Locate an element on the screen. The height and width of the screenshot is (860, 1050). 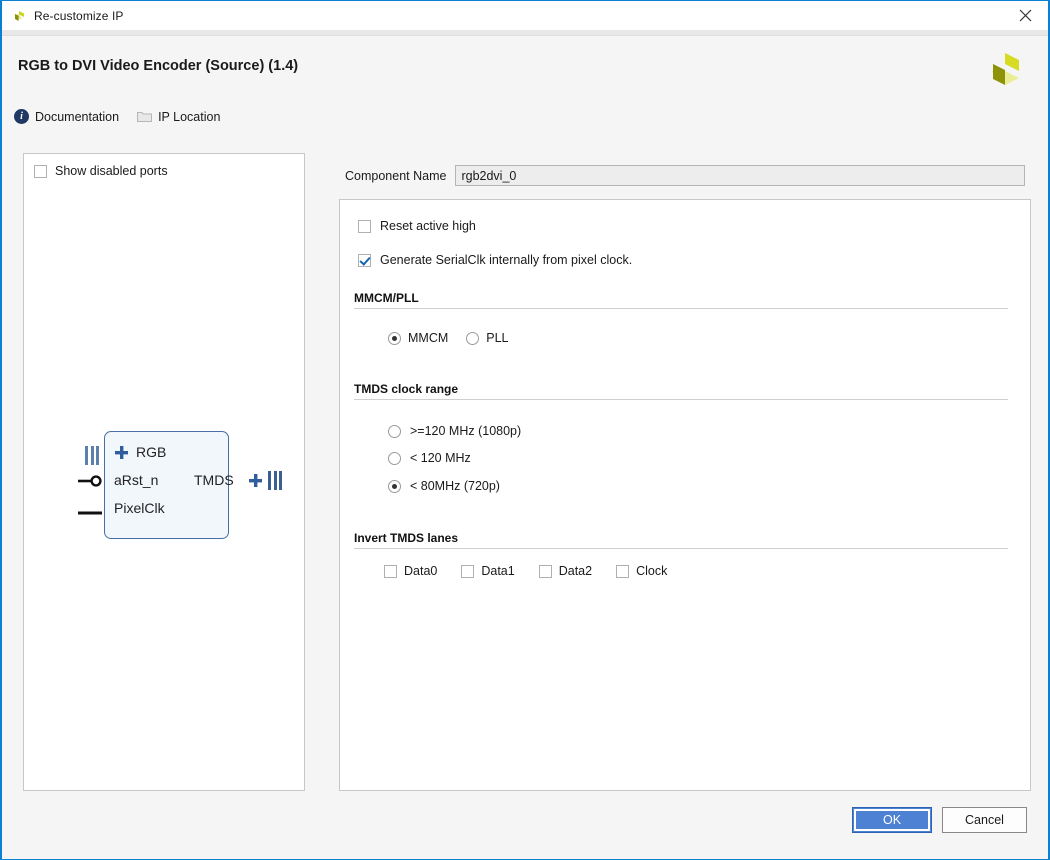
documentation-link: i Documentation is located at coordinates (66, 116).